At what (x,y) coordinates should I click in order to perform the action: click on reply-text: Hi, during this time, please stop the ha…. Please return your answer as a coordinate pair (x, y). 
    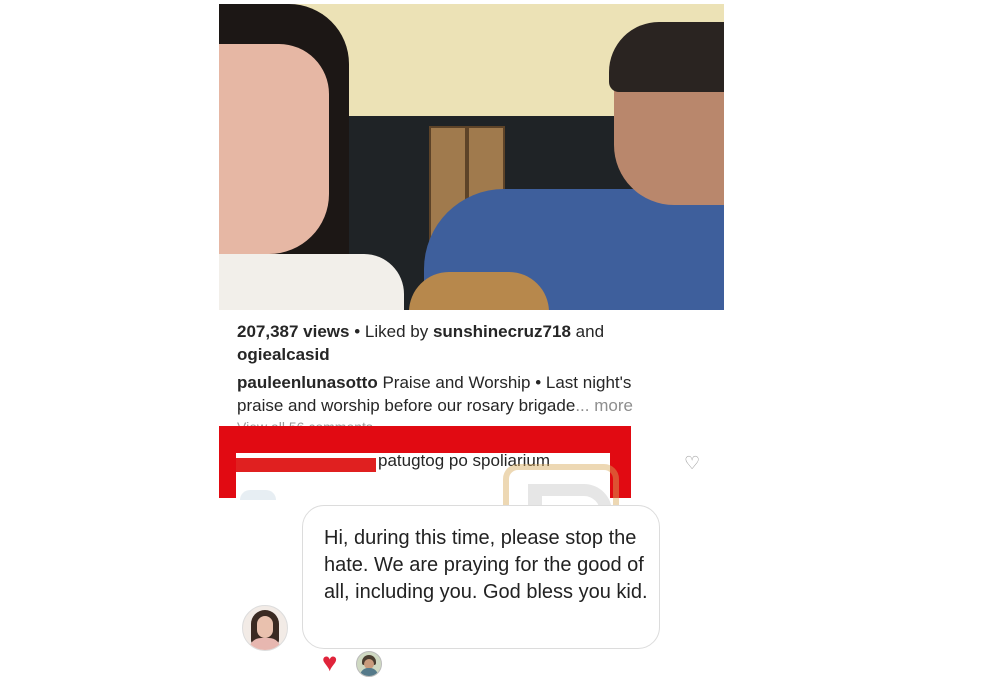
    Looking at the image, I should click on (486, 565).